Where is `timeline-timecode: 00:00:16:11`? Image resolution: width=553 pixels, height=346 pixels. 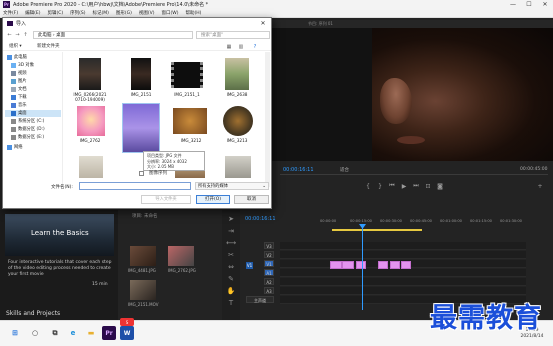 timeline-timecode: 00:00:16:11 is located at coordinates (260, 219).